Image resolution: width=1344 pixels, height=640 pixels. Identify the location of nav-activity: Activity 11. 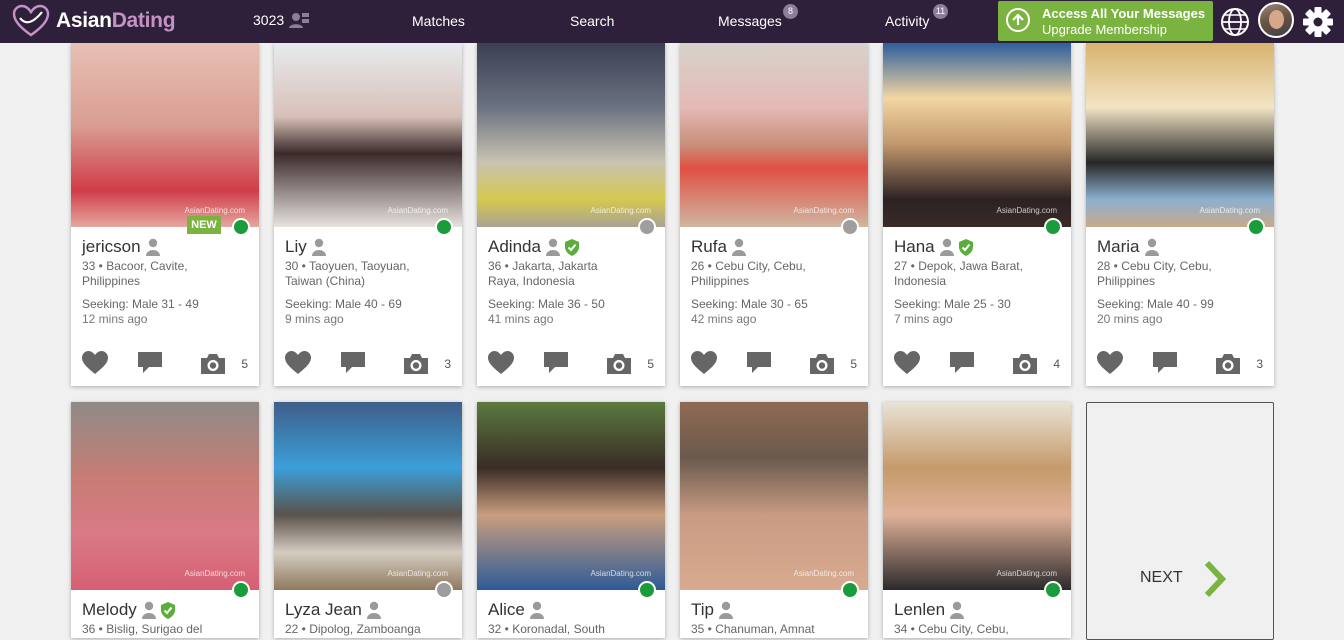
(916, 16).